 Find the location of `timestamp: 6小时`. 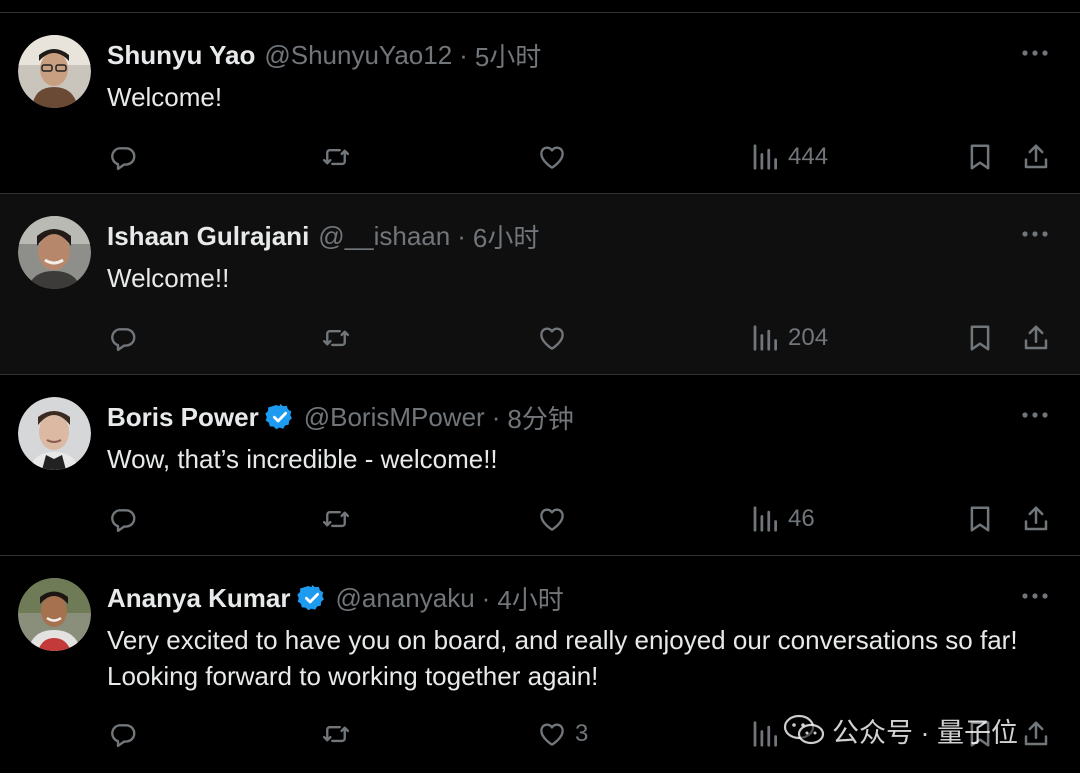

timestamp: 6小时 is located at coordinates (506, 236).